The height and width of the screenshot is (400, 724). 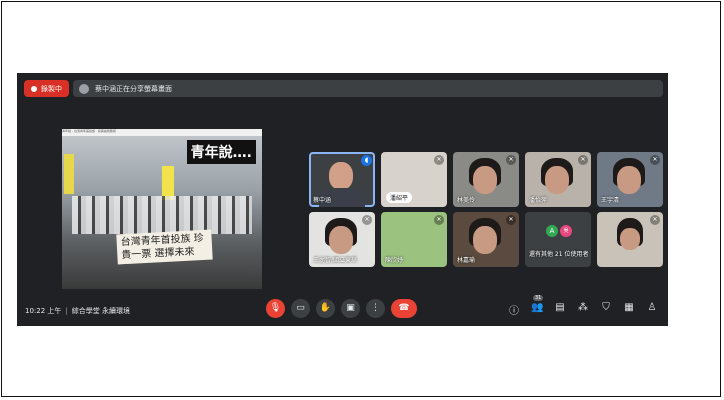 I want to click on participant-name: 蔡中涵, so click(x=322, y=200).